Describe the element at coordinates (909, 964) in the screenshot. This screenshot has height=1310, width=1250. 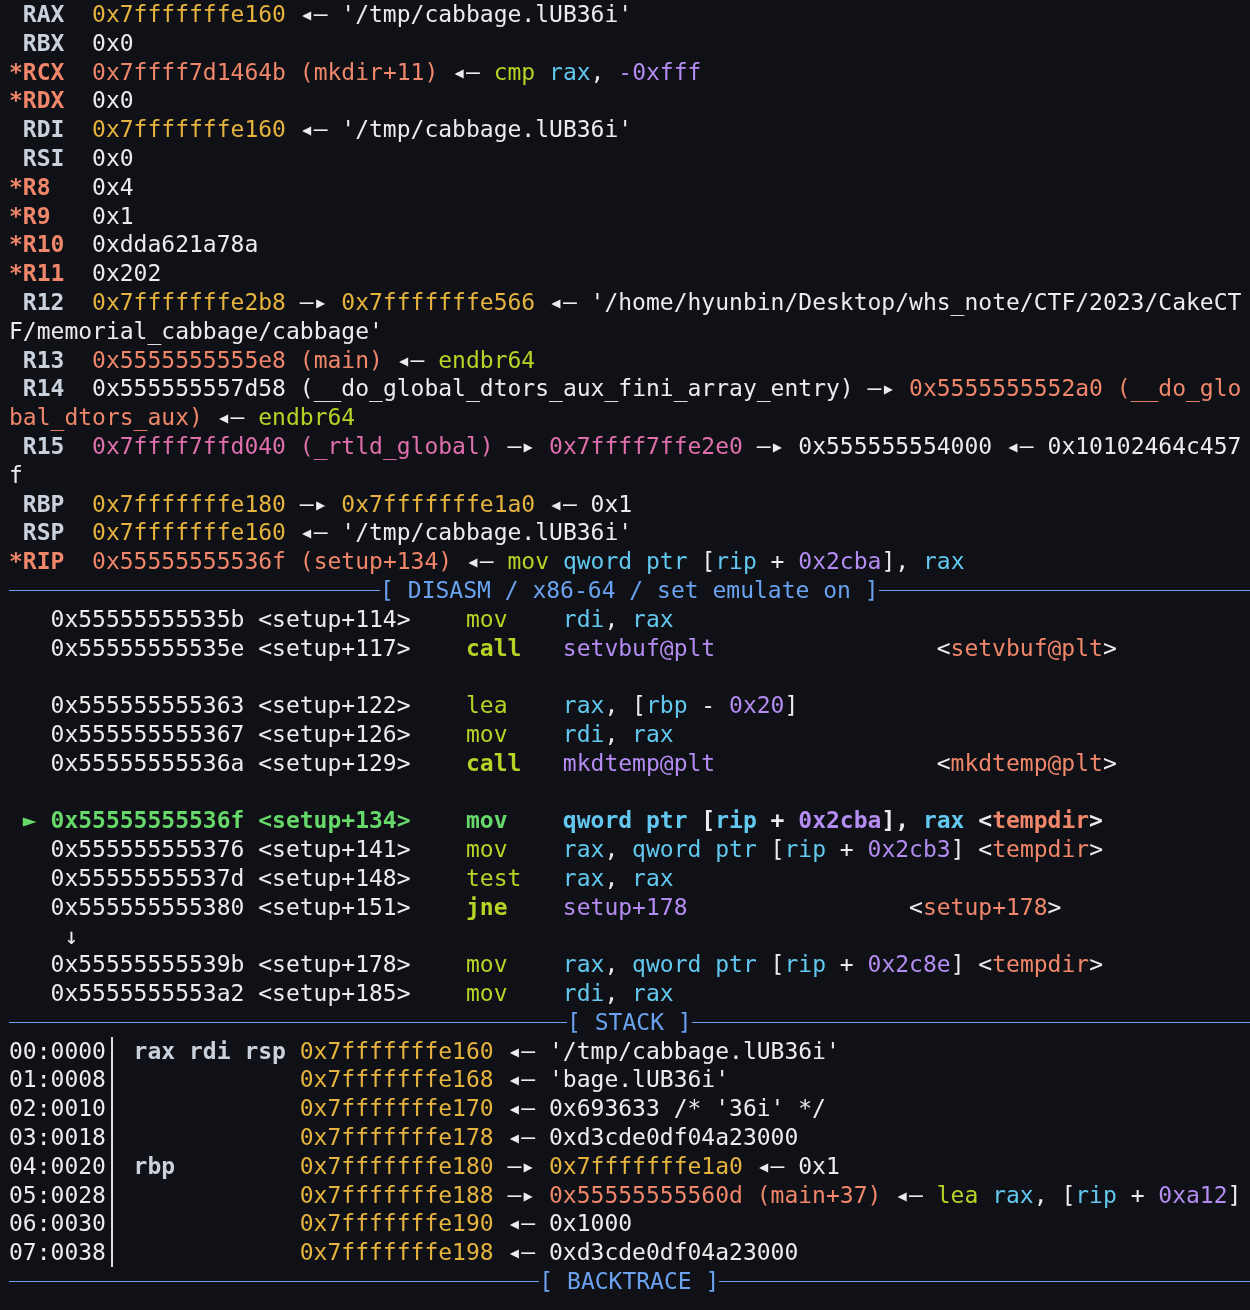
I see `number-text: 0x2c8e` at that location.